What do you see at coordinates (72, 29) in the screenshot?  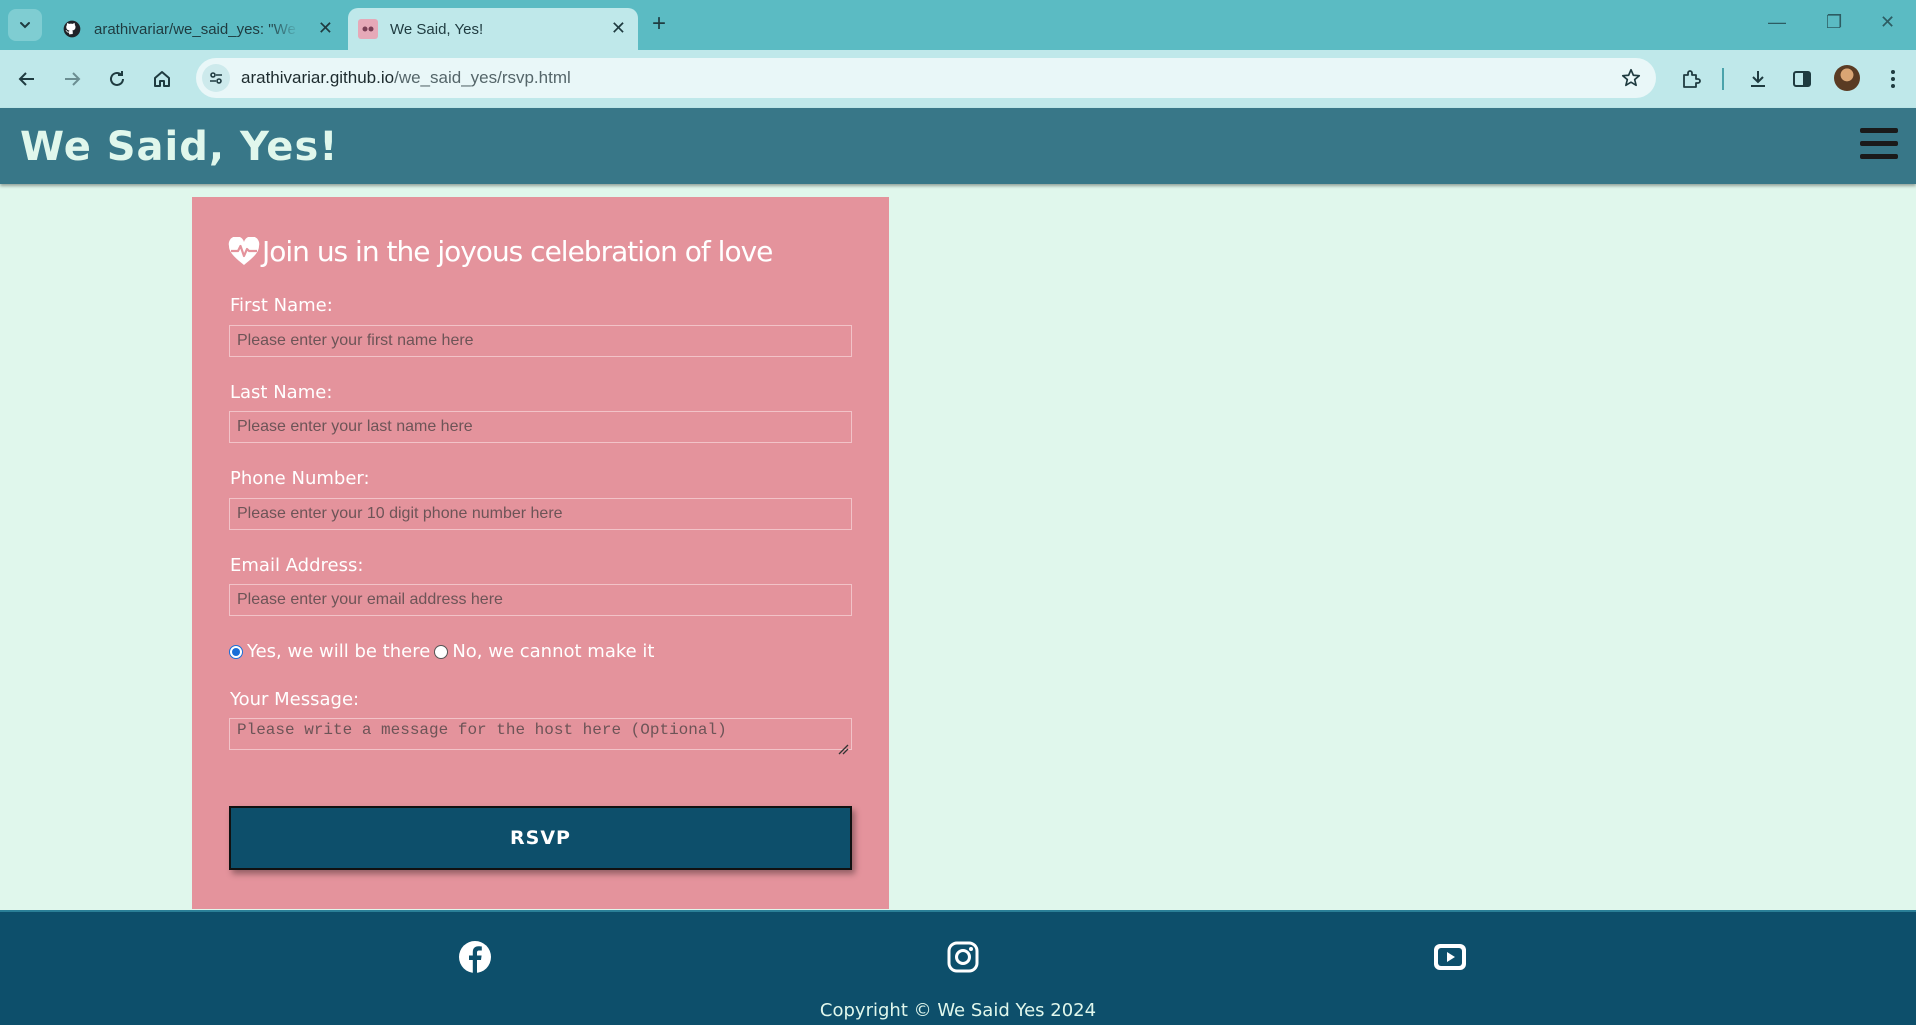 I see `github-icon` at bounding box center [72, 29].